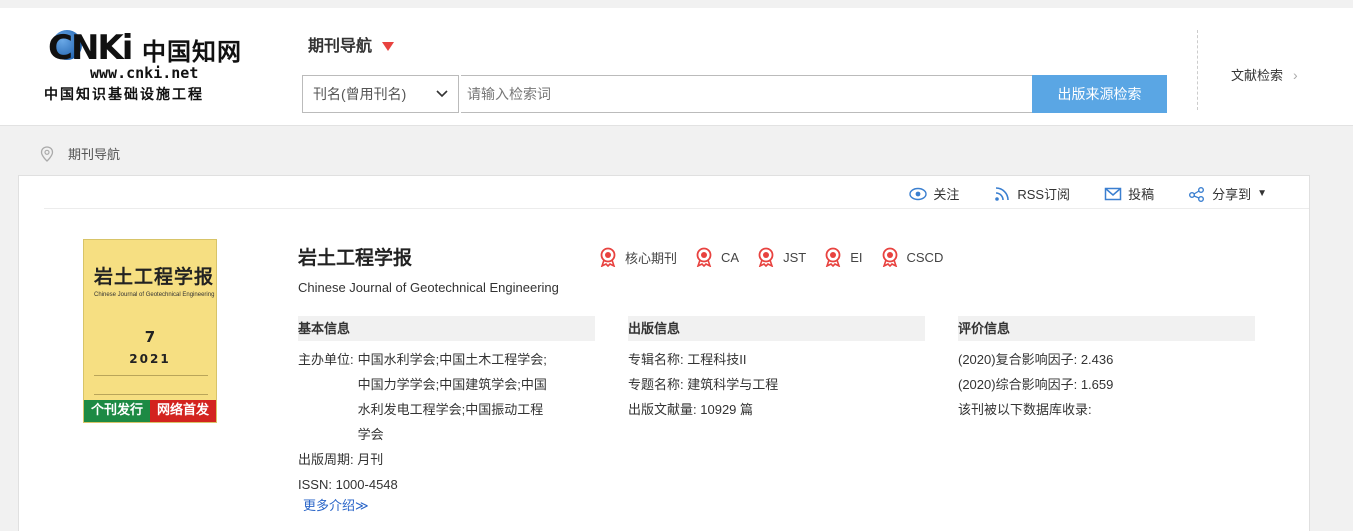 The image size is (1353, 531). I want to click on badge-ca: CA, so click(717, 257).